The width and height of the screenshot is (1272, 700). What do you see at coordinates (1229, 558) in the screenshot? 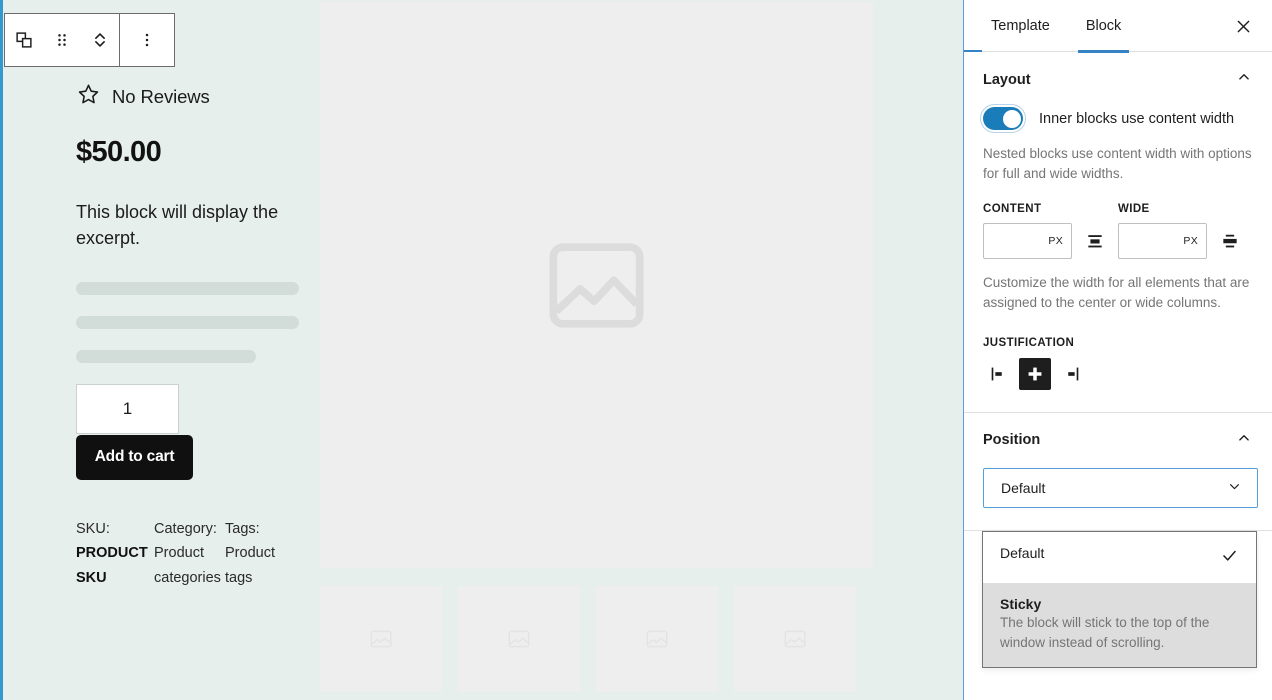
I see `checkmark-icon` at bounding box center [1229, 558].